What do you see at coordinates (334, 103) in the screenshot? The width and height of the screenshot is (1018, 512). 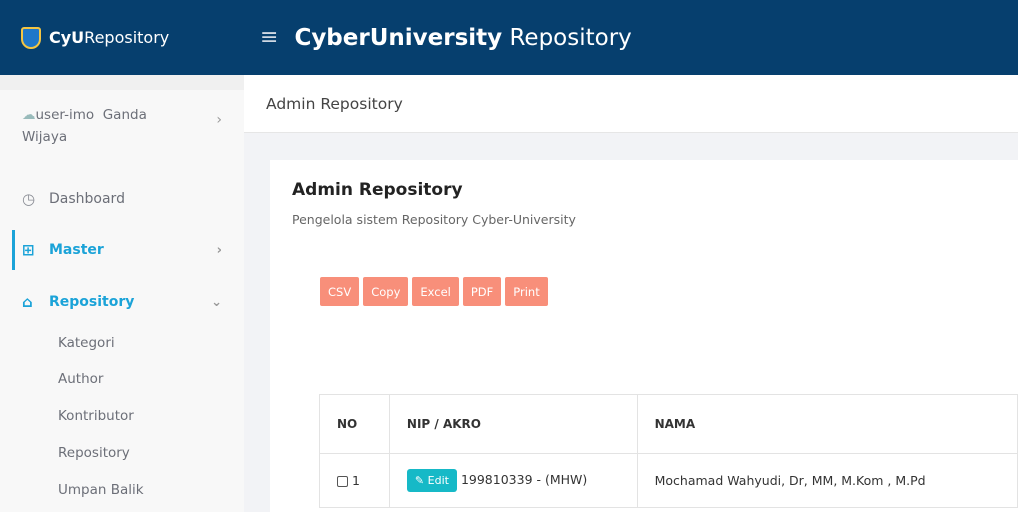 I see `breadcrumb-text: Admin Repository` at bounding box center [334, 103].